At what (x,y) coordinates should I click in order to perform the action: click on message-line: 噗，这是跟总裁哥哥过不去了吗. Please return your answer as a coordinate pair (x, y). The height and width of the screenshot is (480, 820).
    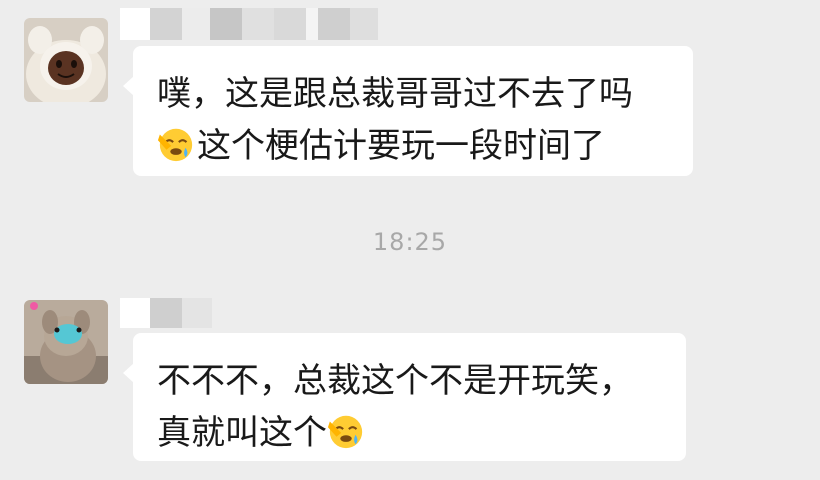
    Looking at the image, I should click on (395, 94).